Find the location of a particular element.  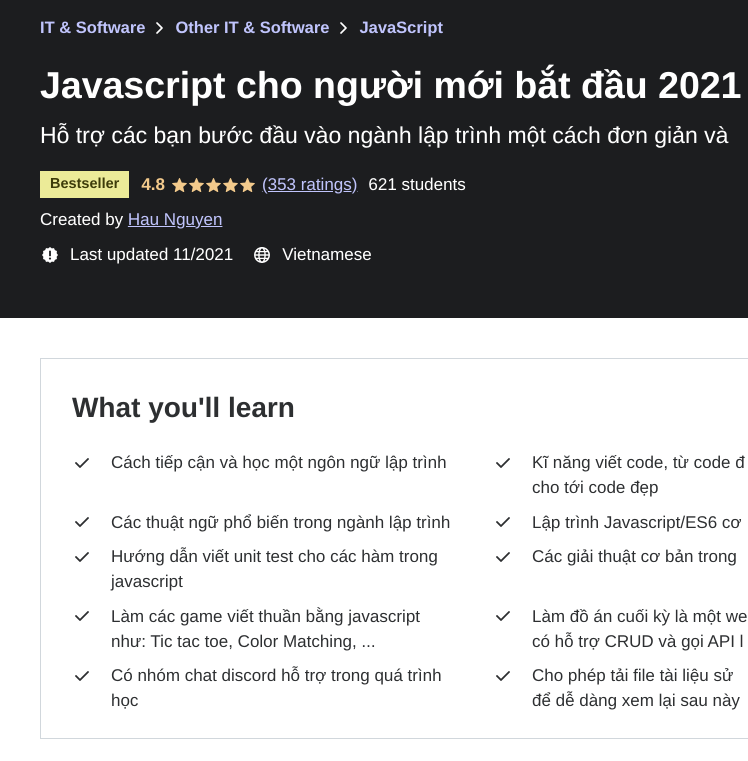

last-updated-text: Last updated 11/2021 is located at coordinates (152, 255).